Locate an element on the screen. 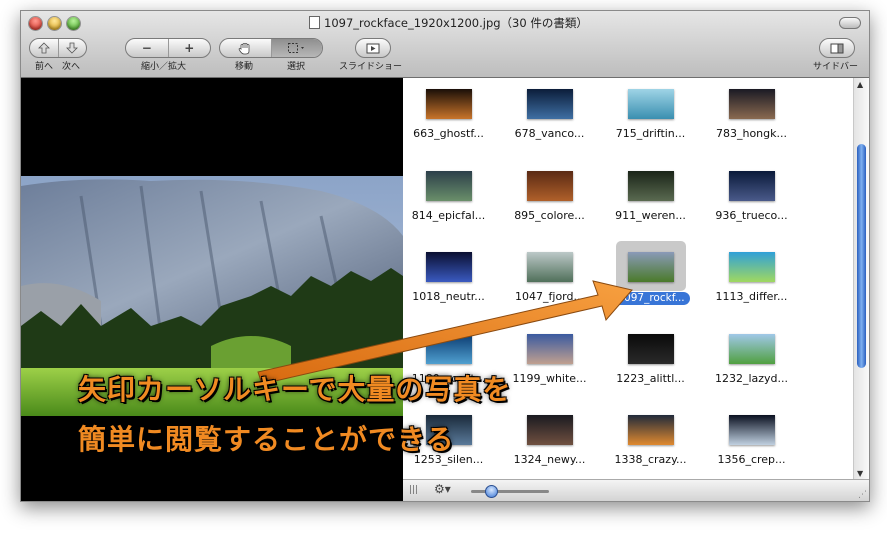  tool-button-group is located at coordinates (271, 48).